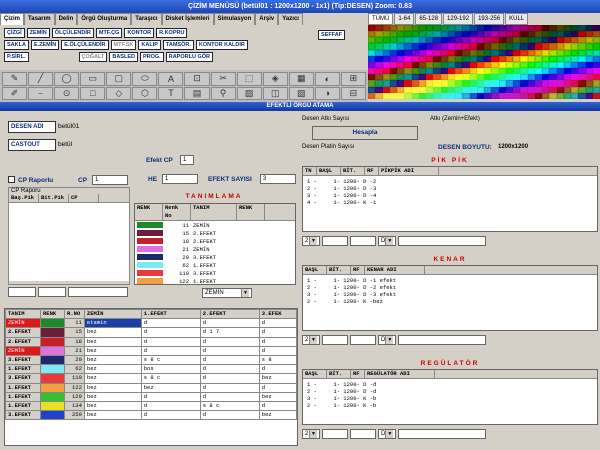 This screenshot has height=450, width=600. I want to click on table-row: 2.EFEKT 15 bez d d 1 7d, so click(151, 332).